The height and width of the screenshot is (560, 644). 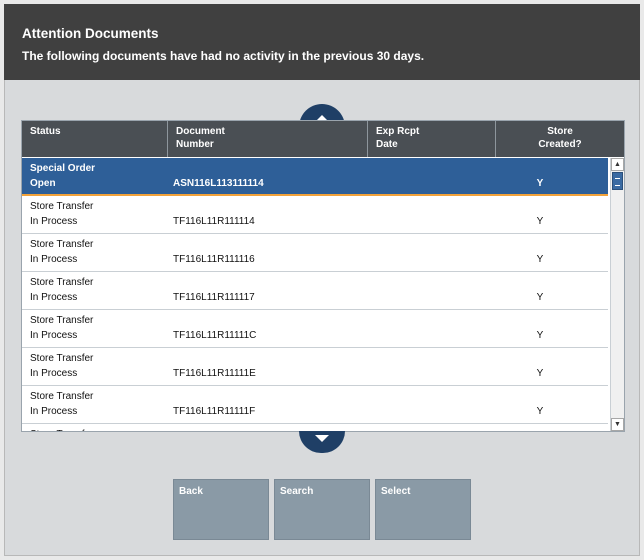 What do you see at coordinates (315, 329) in the screenshot?
I see `table-row: Store Transfer In Process TF116L11R11111C Y` at bounding box center [315, 329].